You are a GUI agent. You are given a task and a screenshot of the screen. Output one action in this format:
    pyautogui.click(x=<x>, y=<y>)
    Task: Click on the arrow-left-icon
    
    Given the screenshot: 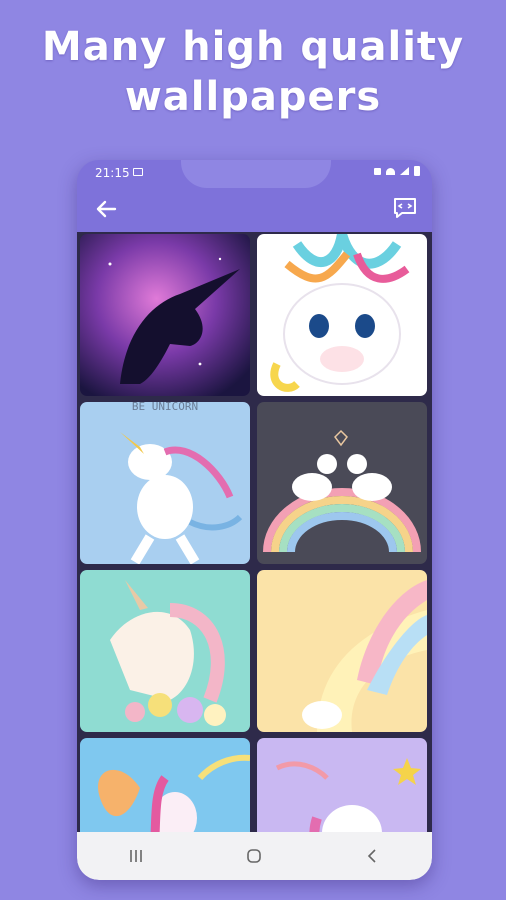 What is the action you would take?
    pyautogui.click(x=106, y=209)
    